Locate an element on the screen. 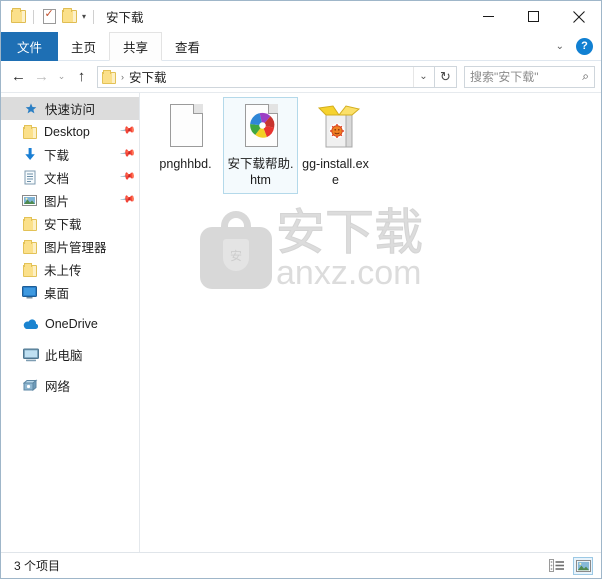 The height and width of the screenshot is (579, 602). minimize-button is located at coordinates (488, 16).